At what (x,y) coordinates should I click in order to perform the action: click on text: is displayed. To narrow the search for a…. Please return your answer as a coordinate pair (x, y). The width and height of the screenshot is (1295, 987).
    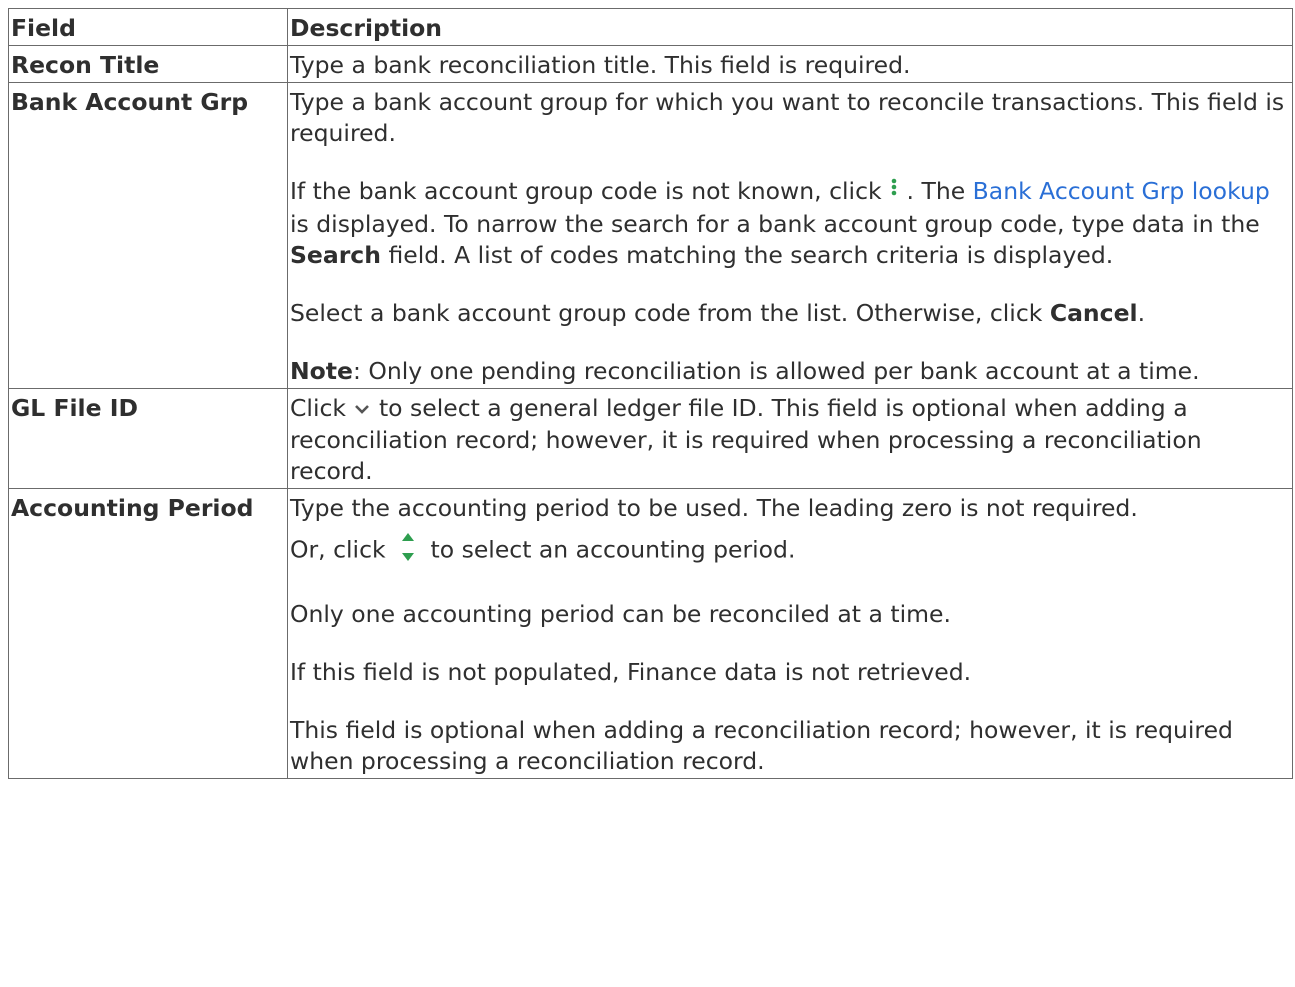
    Looking at the image, I should click on (775, 223).